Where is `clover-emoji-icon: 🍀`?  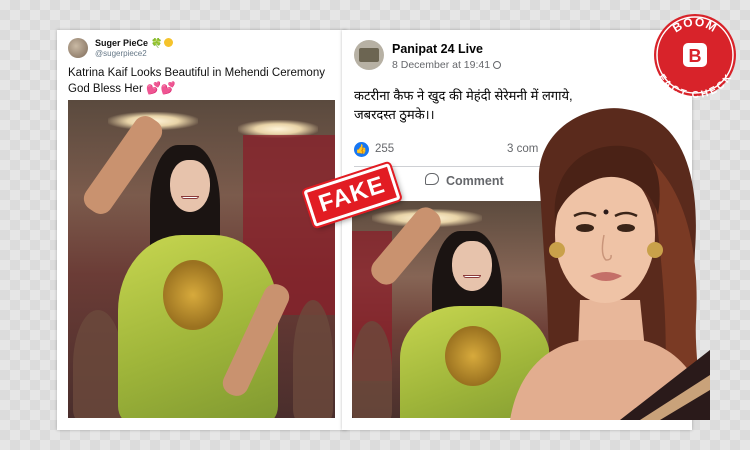 clover-emoji-icon: 🍀 is located at coordinates (157, 43).